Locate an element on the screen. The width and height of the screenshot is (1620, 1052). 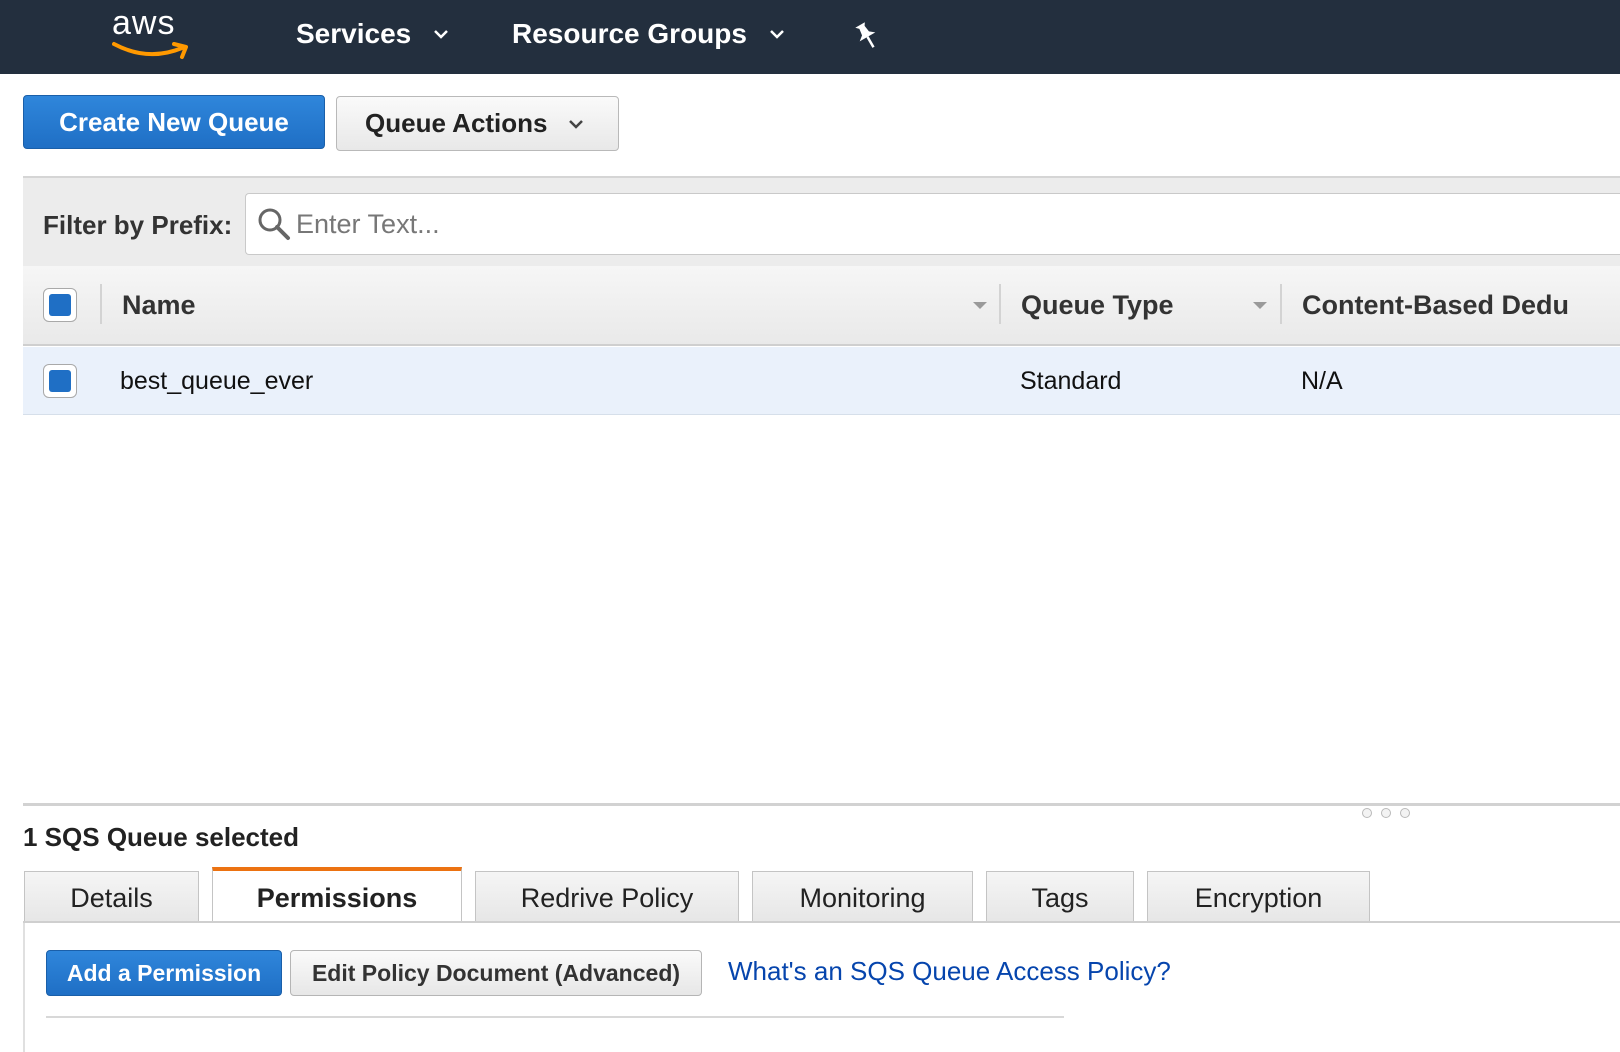
add-permission-button: Add a Permission is located at coordinates (164, 973).